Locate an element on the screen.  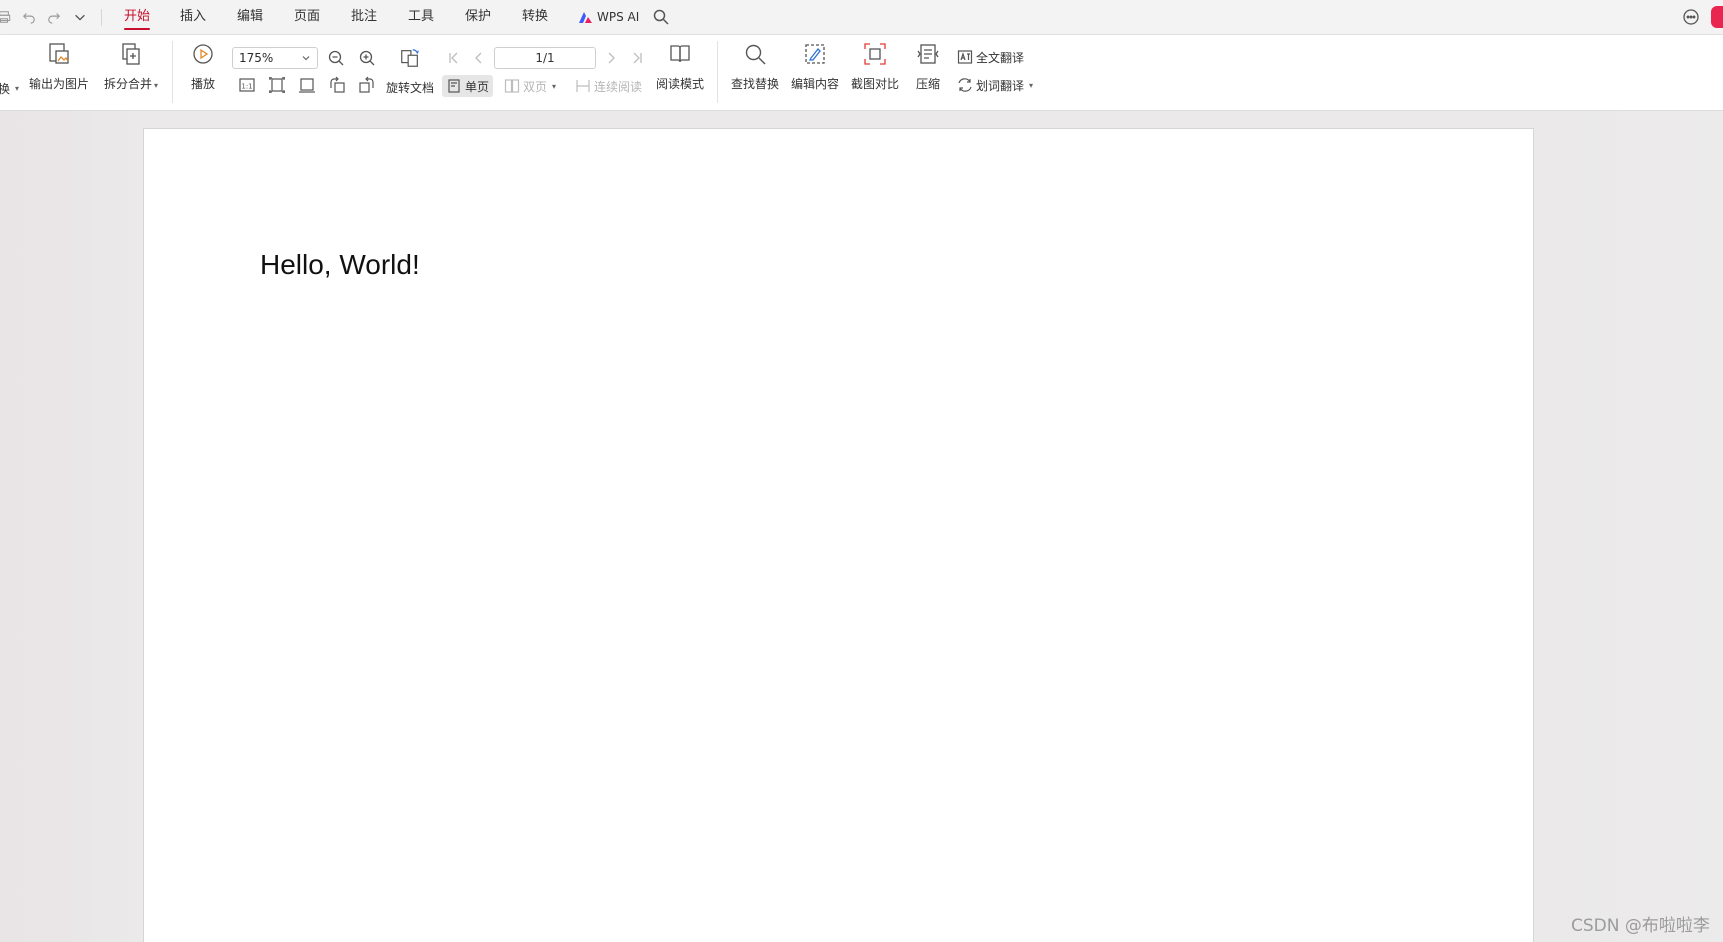
chevron-down-icon is located at coordinates (306, 58).